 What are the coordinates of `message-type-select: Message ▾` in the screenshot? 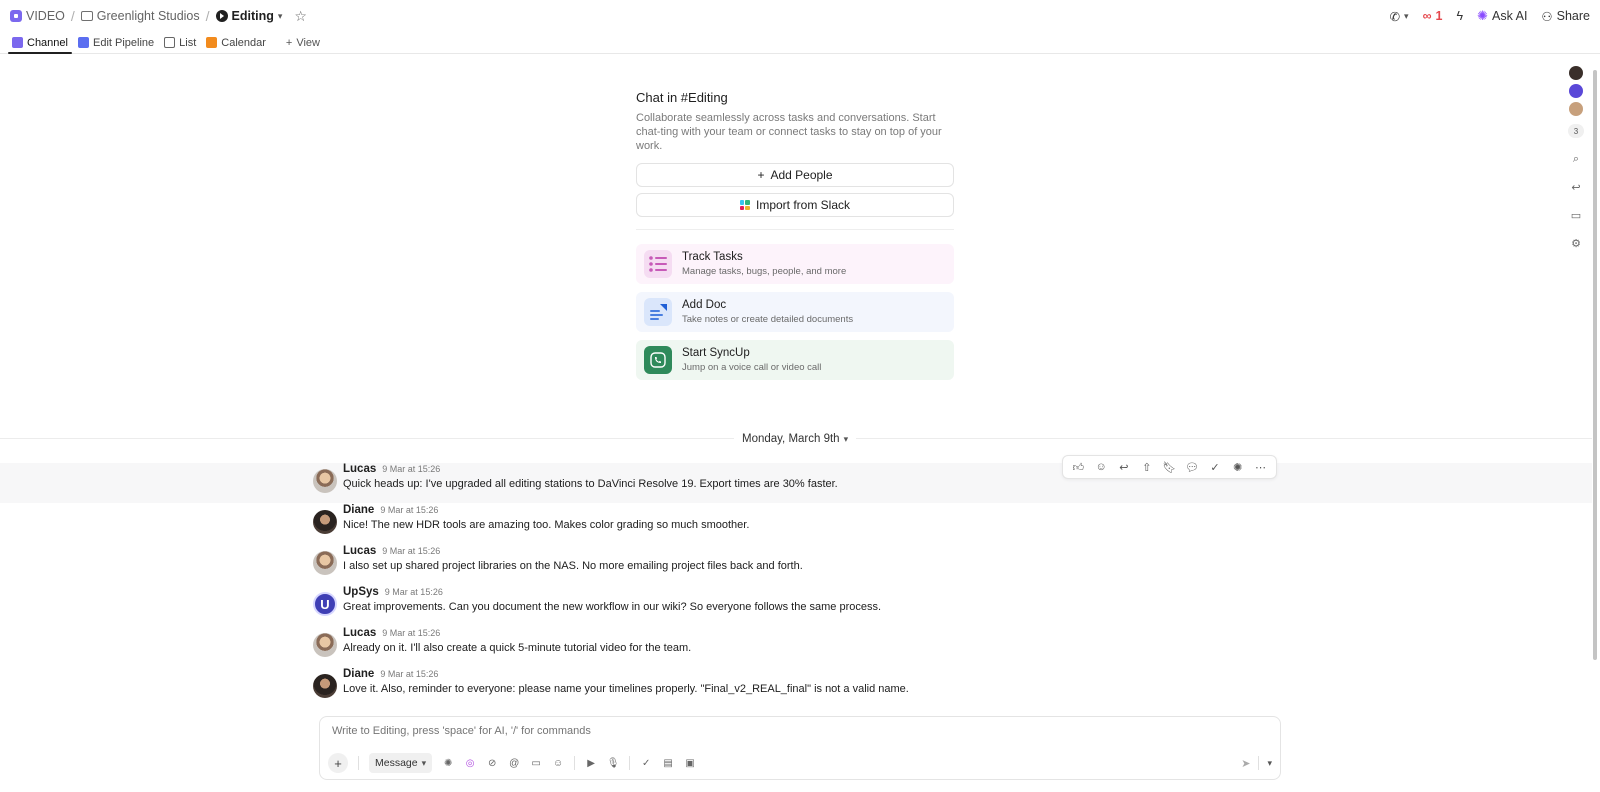 It's located at (401, 763).